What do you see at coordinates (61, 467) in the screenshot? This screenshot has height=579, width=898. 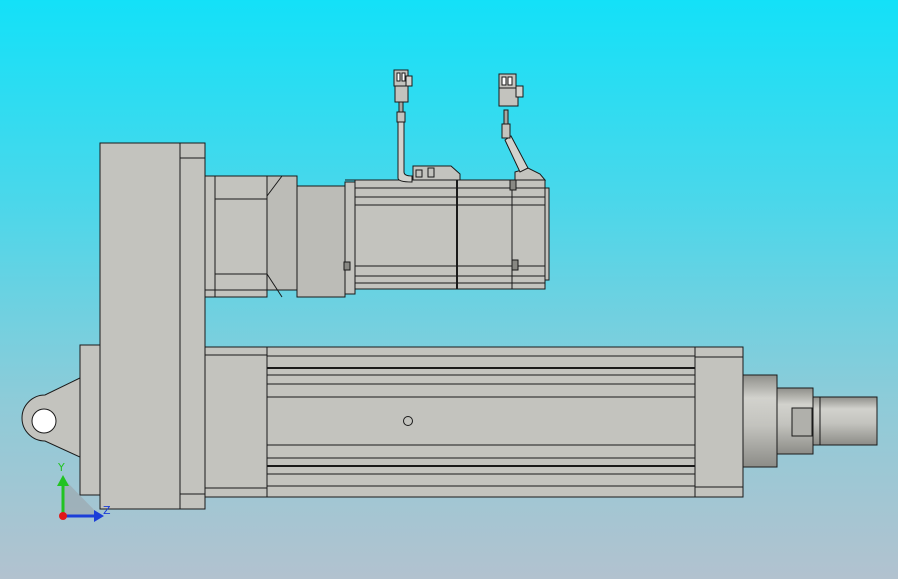 I see `y-axis-label: Y` at bounding box center [61, 467].